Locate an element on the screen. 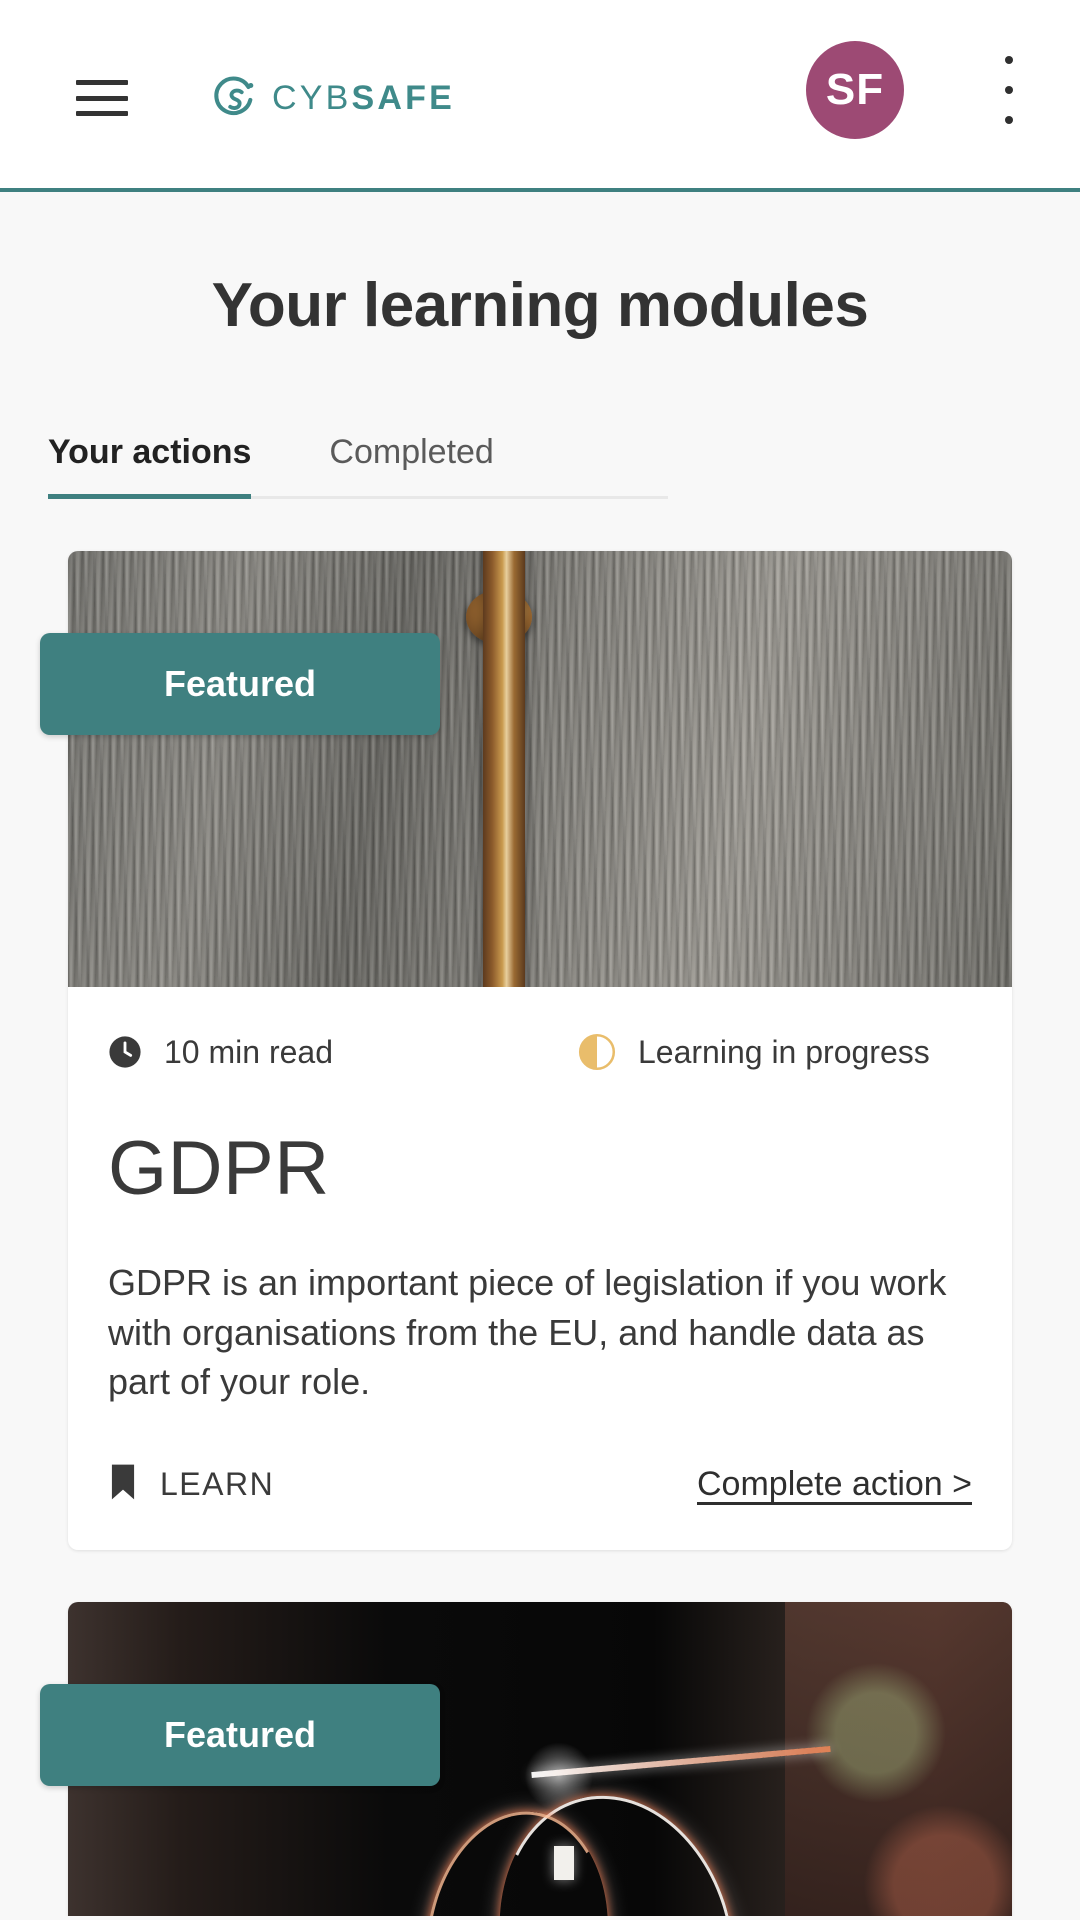 This screenshot has width=1080, height=1920. half-circle-progress-icon is located at coordinates (597, 1052).